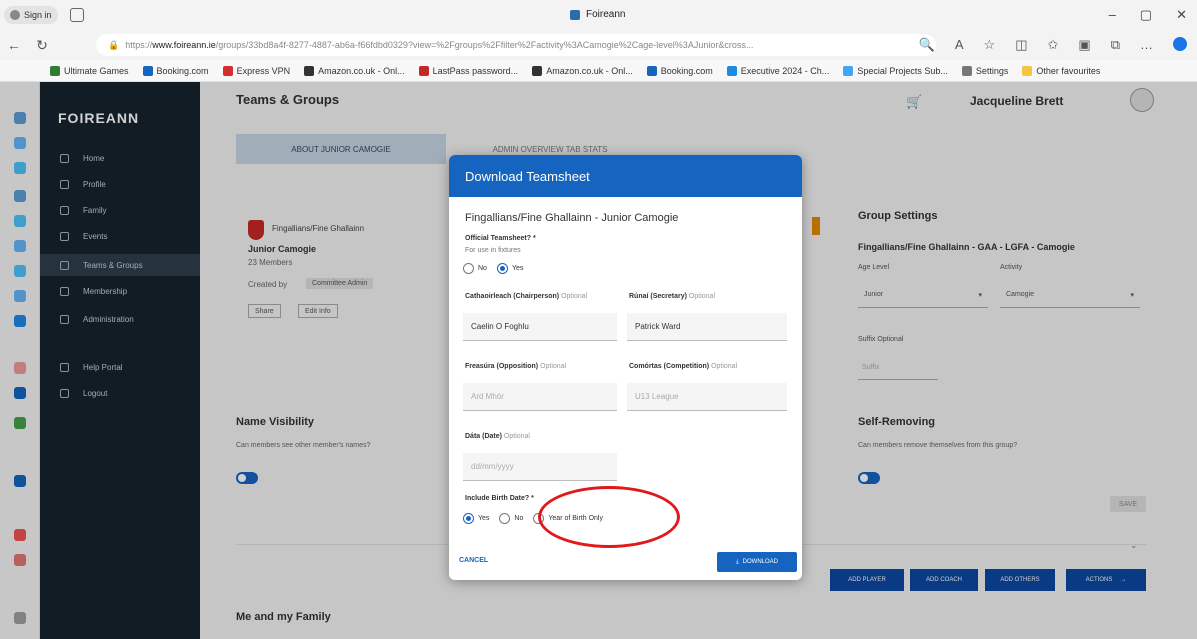  Describe the element at coordinates (683, 366) in the screenshot. I see `competition-label: Comórtas (Competition) Optional` at that location.